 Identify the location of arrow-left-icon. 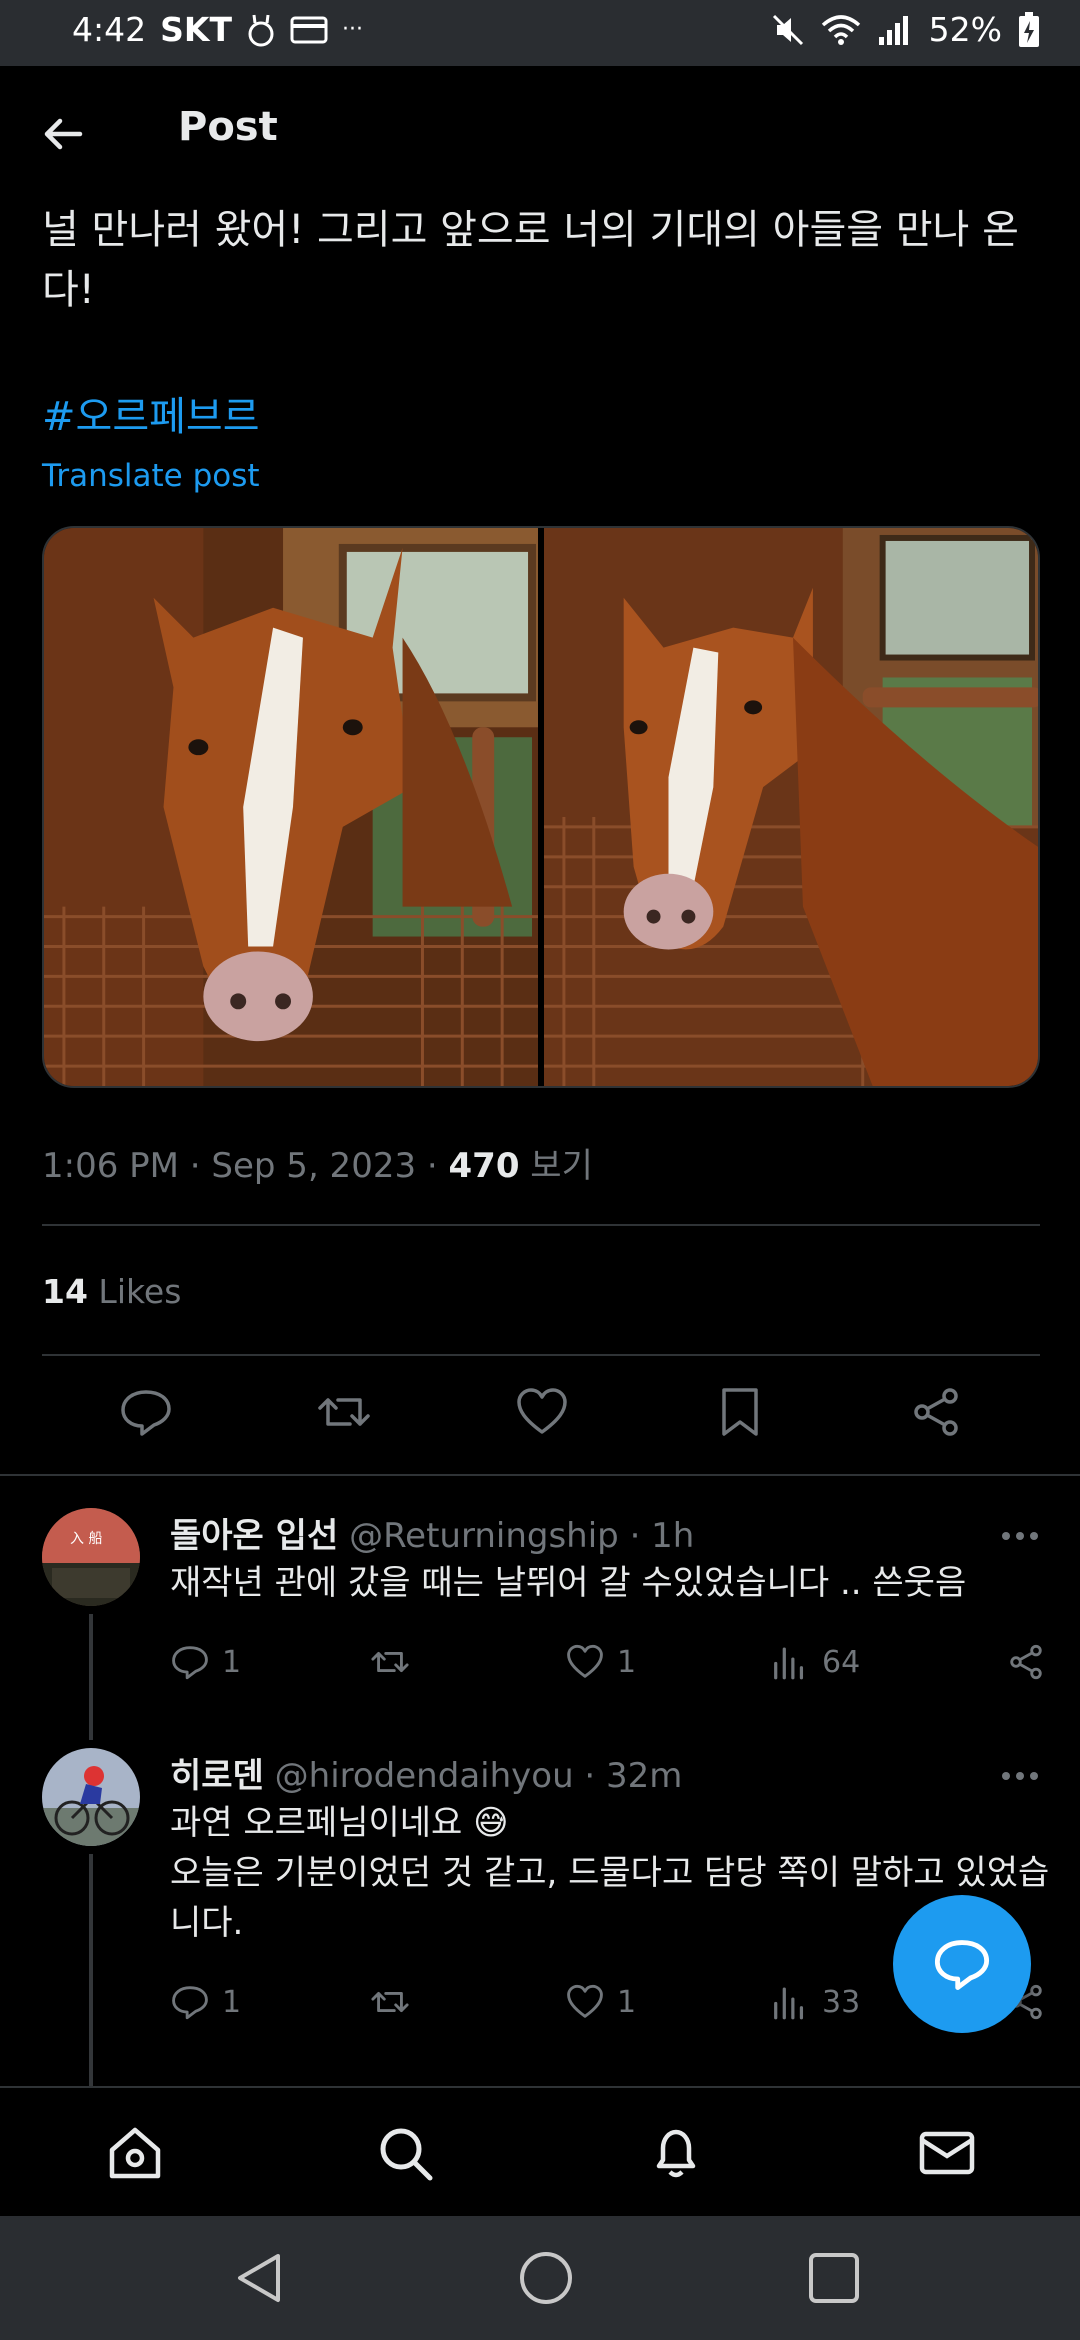
(64, 134).